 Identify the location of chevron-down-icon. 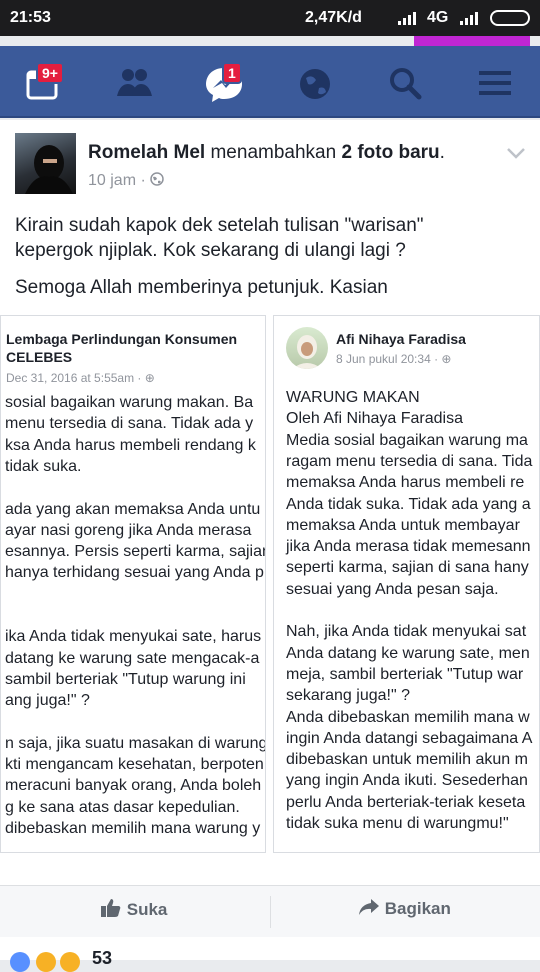
(516, 153).